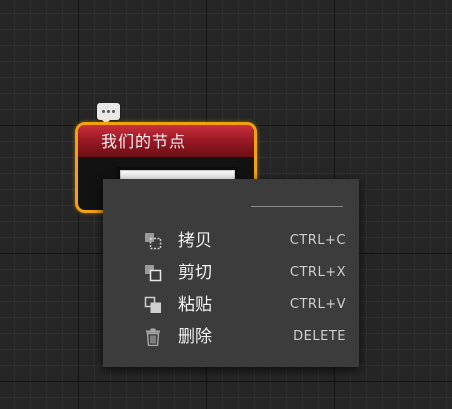 Image resolution: width=452 pixels, height=409 pixels. I want to click on trash-icon, so click(153, 337).